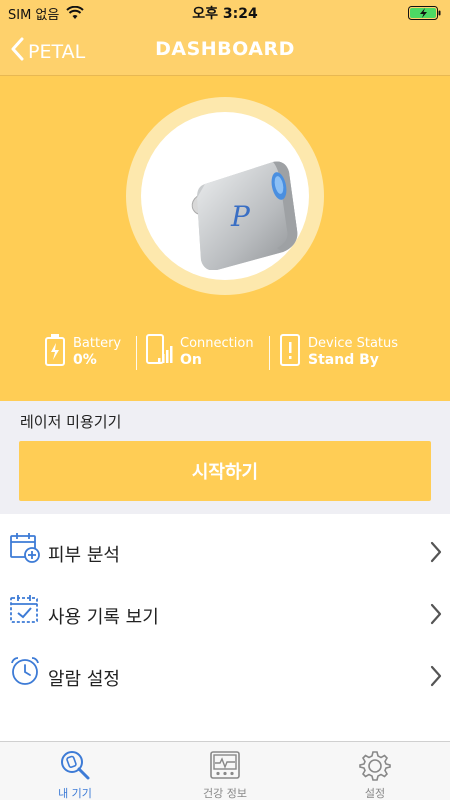  I want to click on status-bar: SIM 없음 오후 3:24, so click(225, 12).